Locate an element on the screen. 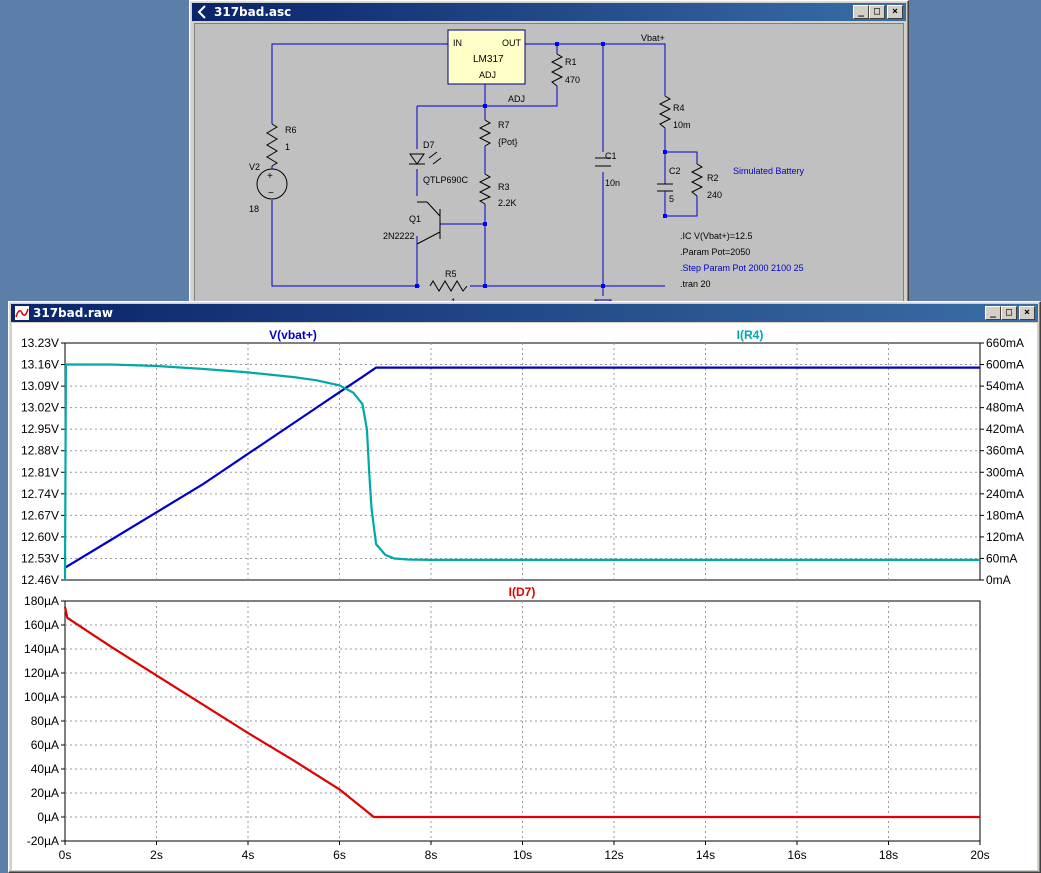  x-tick-label: 0s is located at coordinates (65, 855).